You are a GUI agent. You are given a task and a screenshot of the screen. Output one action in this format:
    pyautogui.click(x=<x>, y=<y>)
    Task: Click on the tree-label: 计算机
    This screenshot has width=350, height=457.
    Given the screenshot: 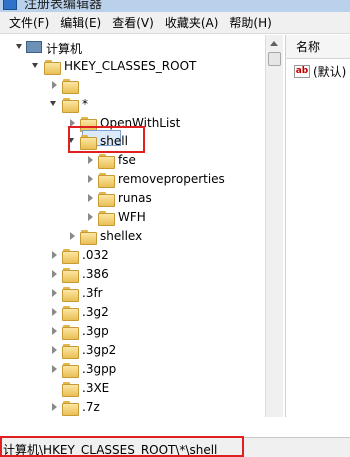 What is the action you would take?
    pyautogui.click(x=64, y=49)
    